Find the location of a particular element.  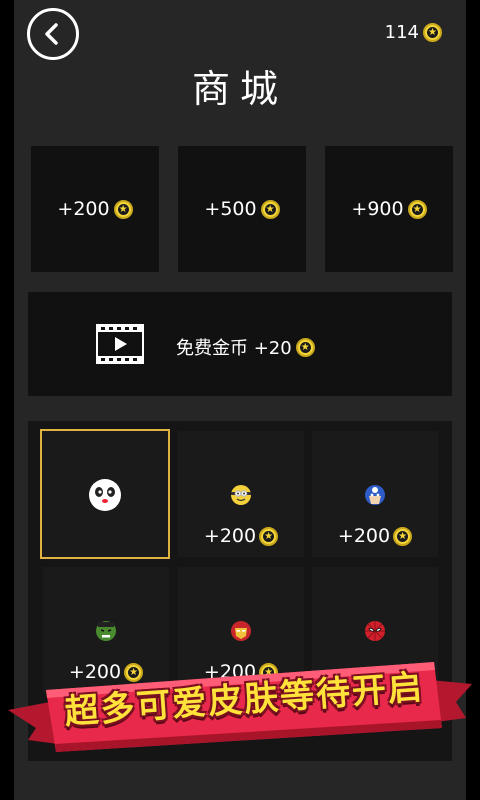

captain-skin-icon is located at coordinates (375, 495).